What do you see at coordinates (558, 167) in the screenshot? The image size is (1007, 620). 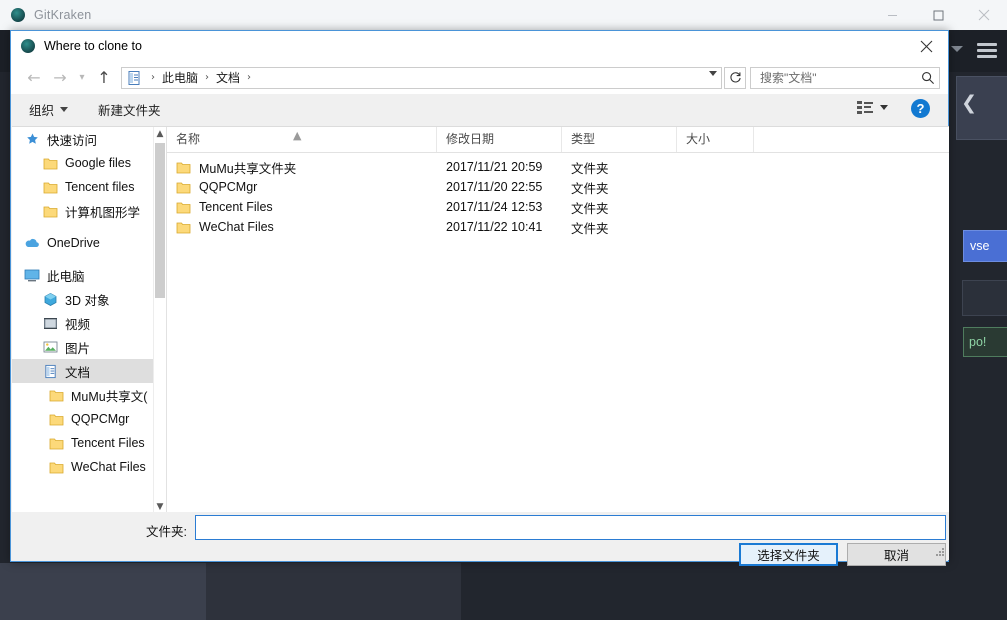 I see `table-row: MuMu共享文件夹 2017/11/21 20:59 文件夹` at bounding box center [558, 167].